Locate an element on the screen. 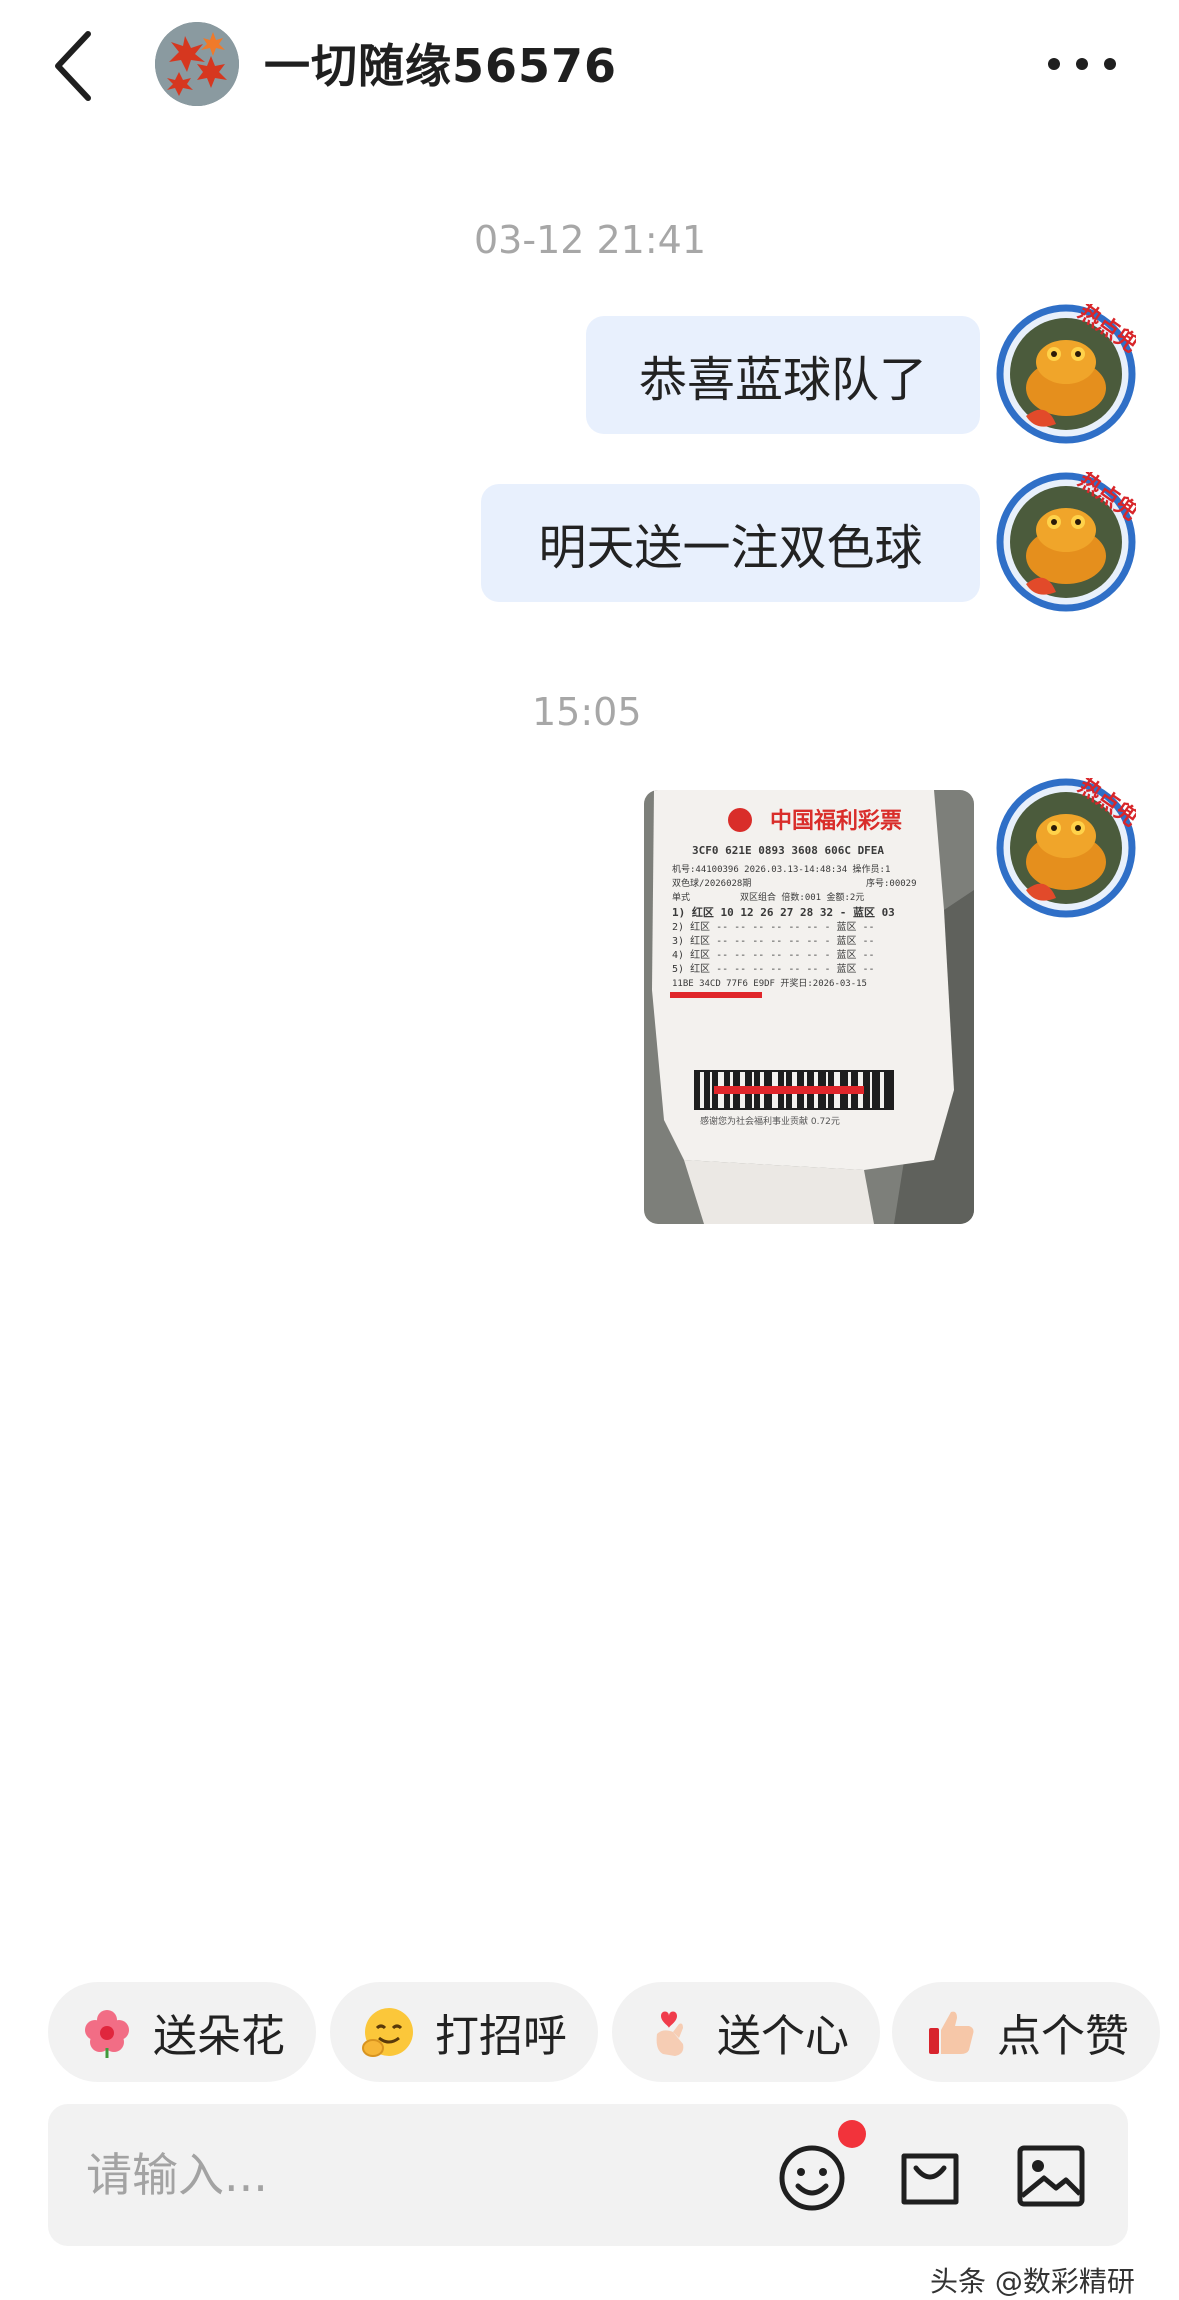  ticket-brand: 中国福利彩票 is located at coordinates (836, 821).